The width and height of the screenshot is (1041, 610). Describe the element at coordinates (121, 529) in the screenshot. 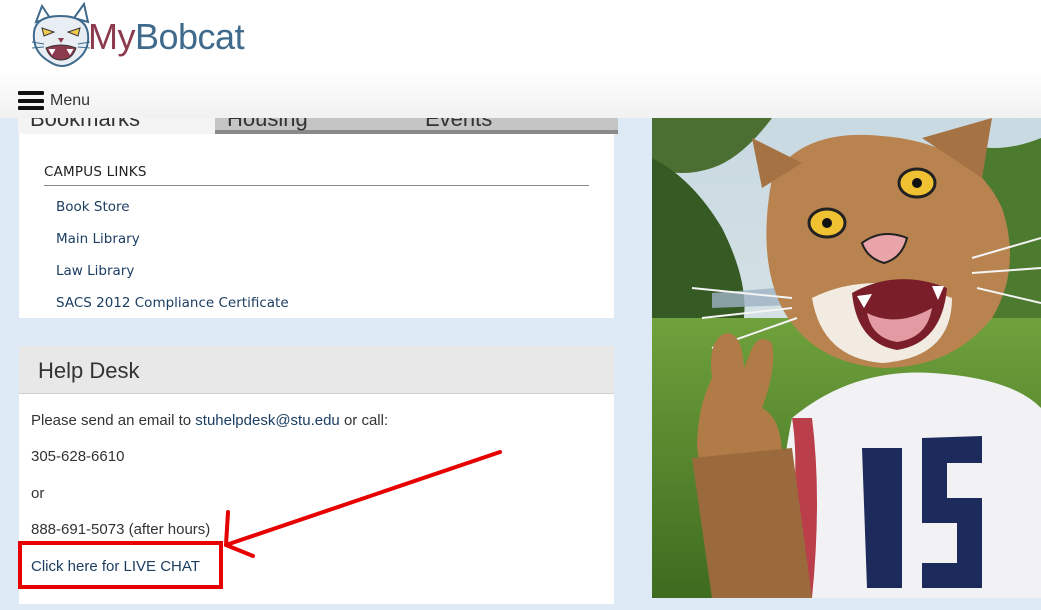

I see `help-phone-after-hours: 888-691-5073 (after hours)` at that location.